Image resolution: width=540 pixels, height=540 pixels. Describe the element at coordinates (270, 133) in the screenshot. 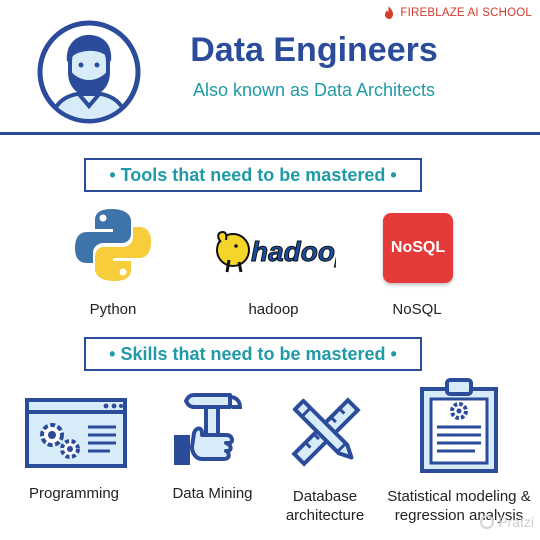

I see `header-divider` at that location.